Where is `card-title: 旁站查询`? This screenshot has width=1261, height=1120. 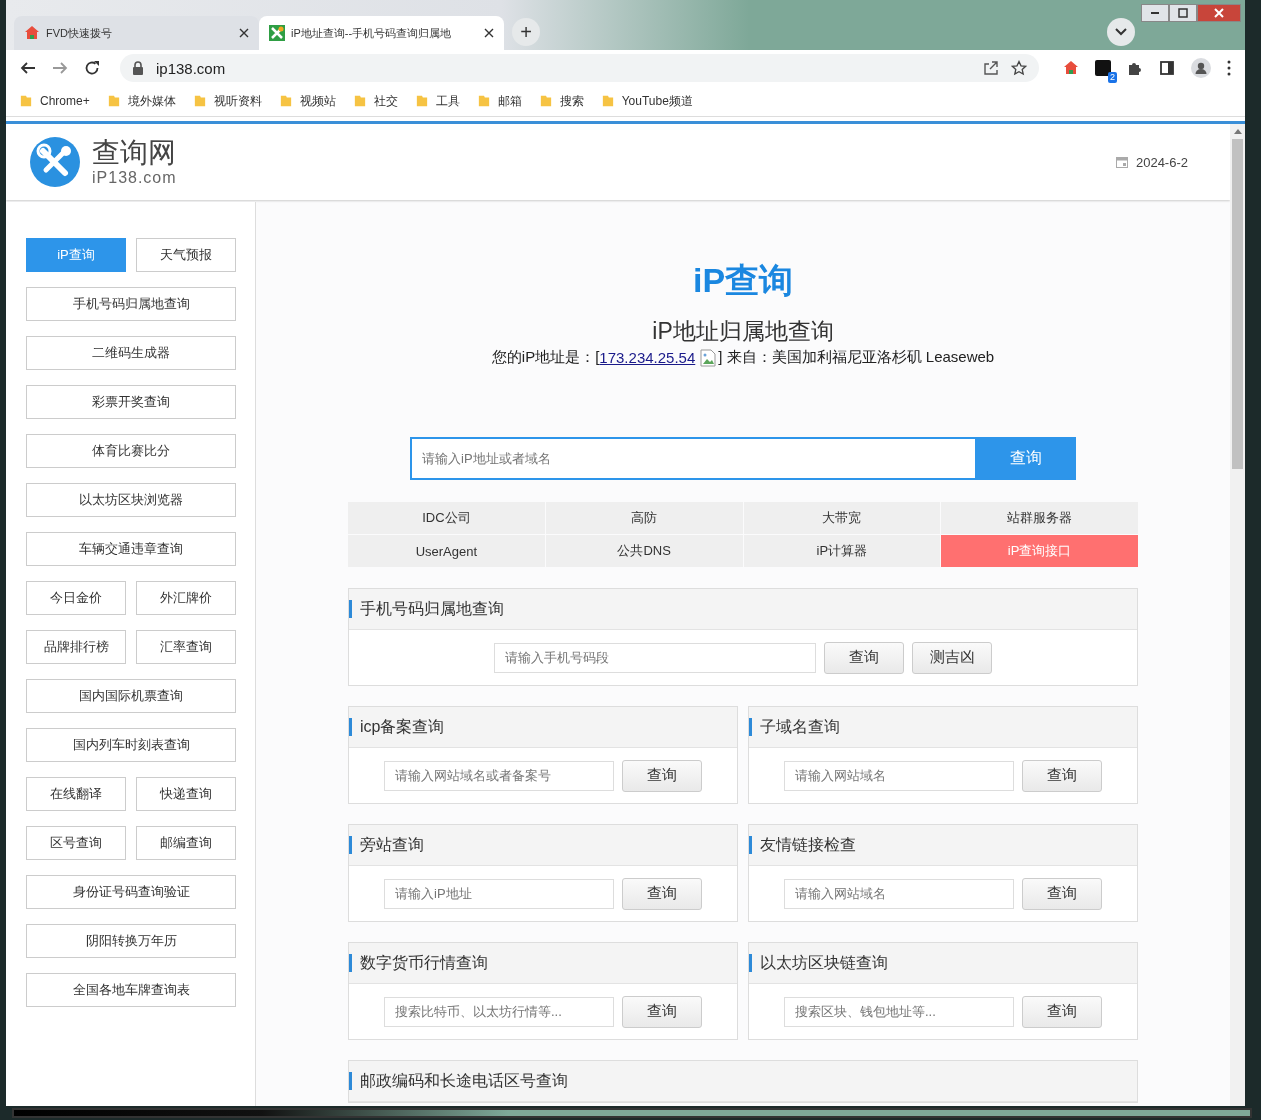 card-title: 旁站查询 is located at coordinates (392, 844).